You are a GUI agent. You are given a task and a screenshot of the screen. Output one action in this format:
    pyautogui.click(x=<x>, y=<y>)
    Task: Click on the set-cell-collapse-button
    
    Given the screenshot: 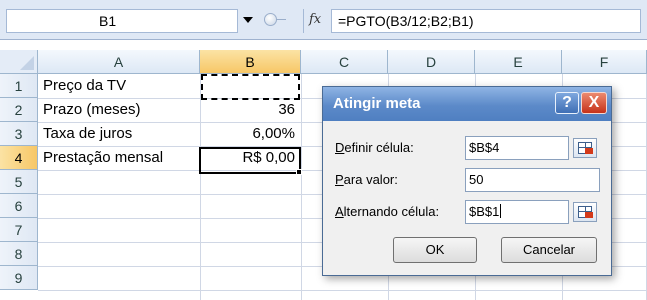 What is the action you would take?
    pyautogui.click(x=585, y=148)
    